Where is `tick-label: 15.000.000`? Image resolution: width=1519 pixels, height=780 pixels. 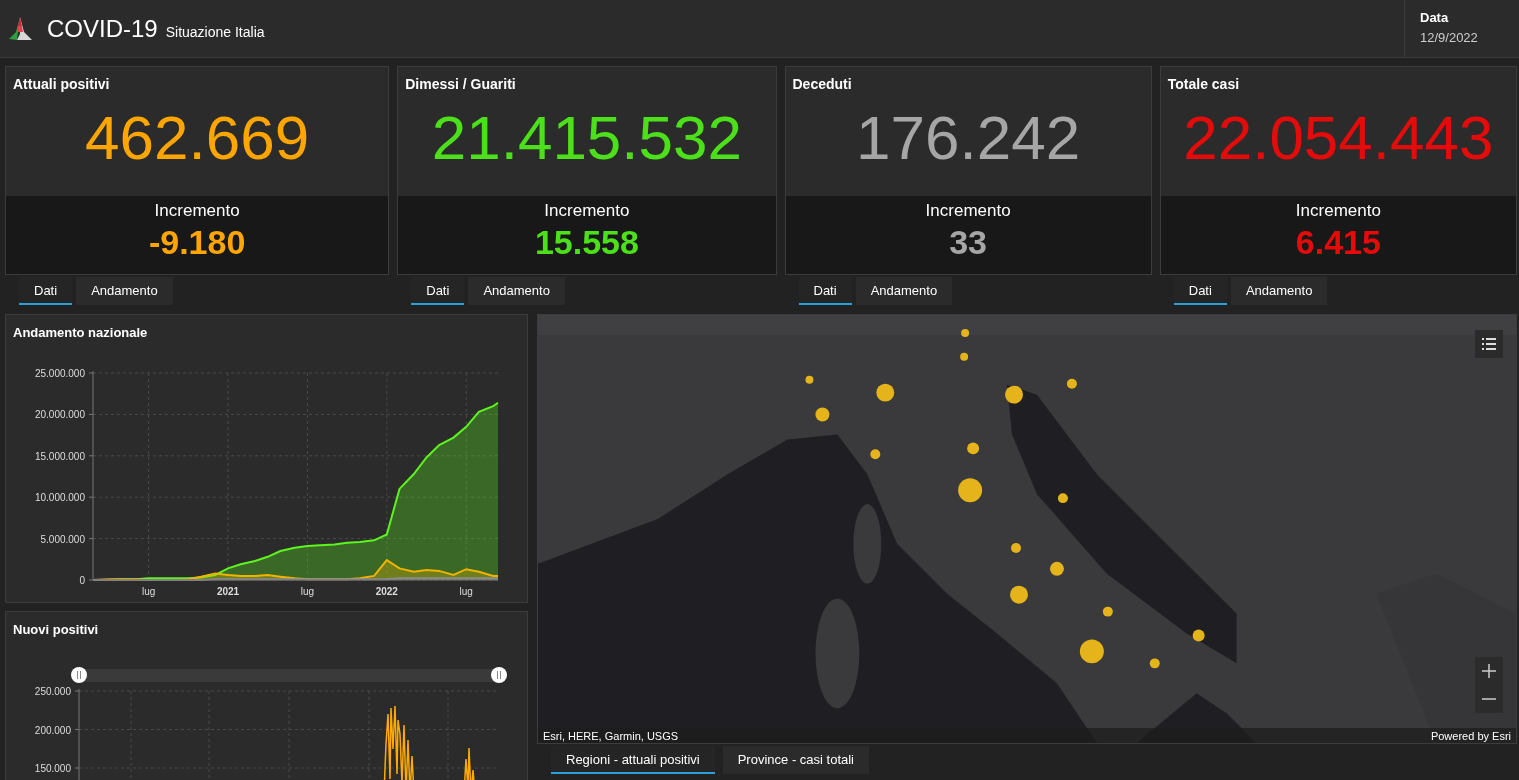 tick-label: 15.000.000 is located at coordinates (59, 456).